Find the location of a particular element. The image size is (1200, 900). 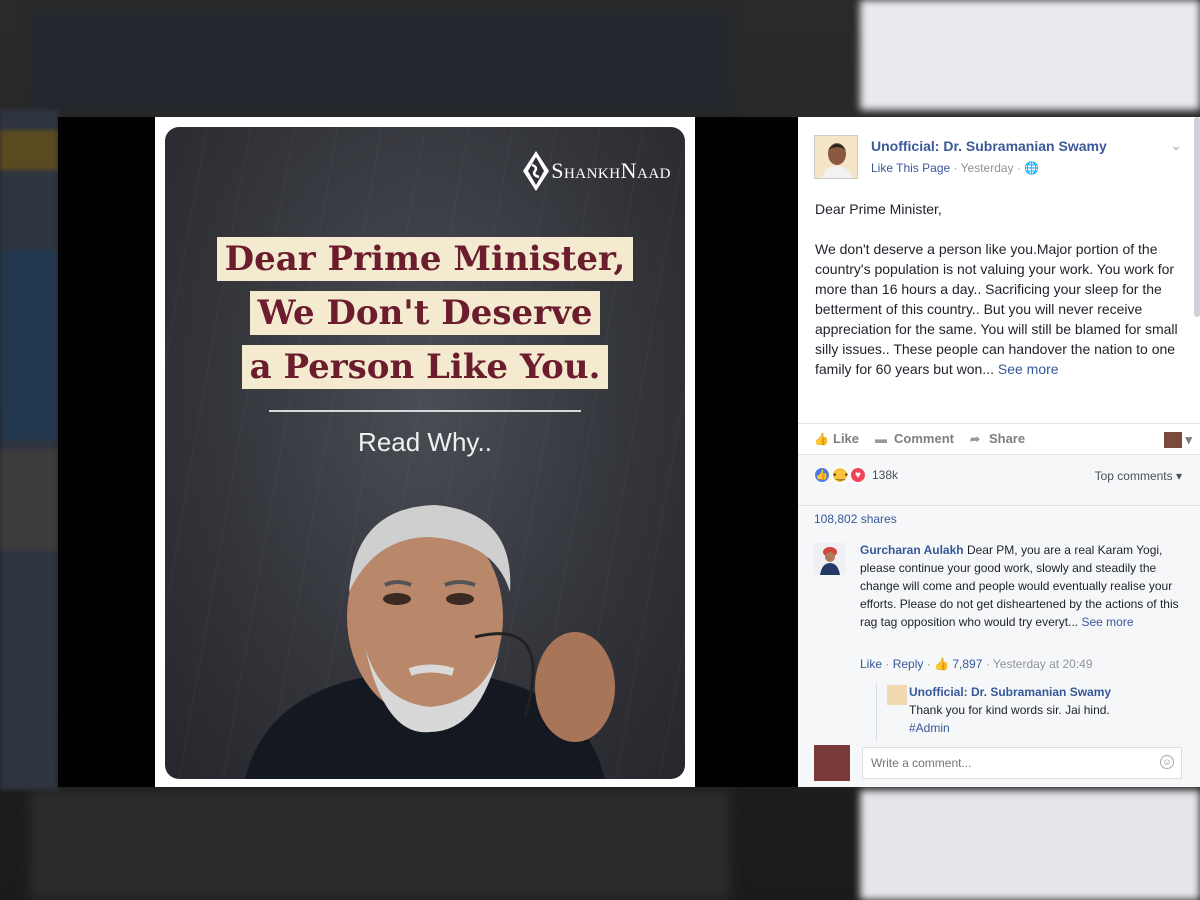

comment-sort-dropdown: Top comments ▾ is located at coordinates (1138, 476).